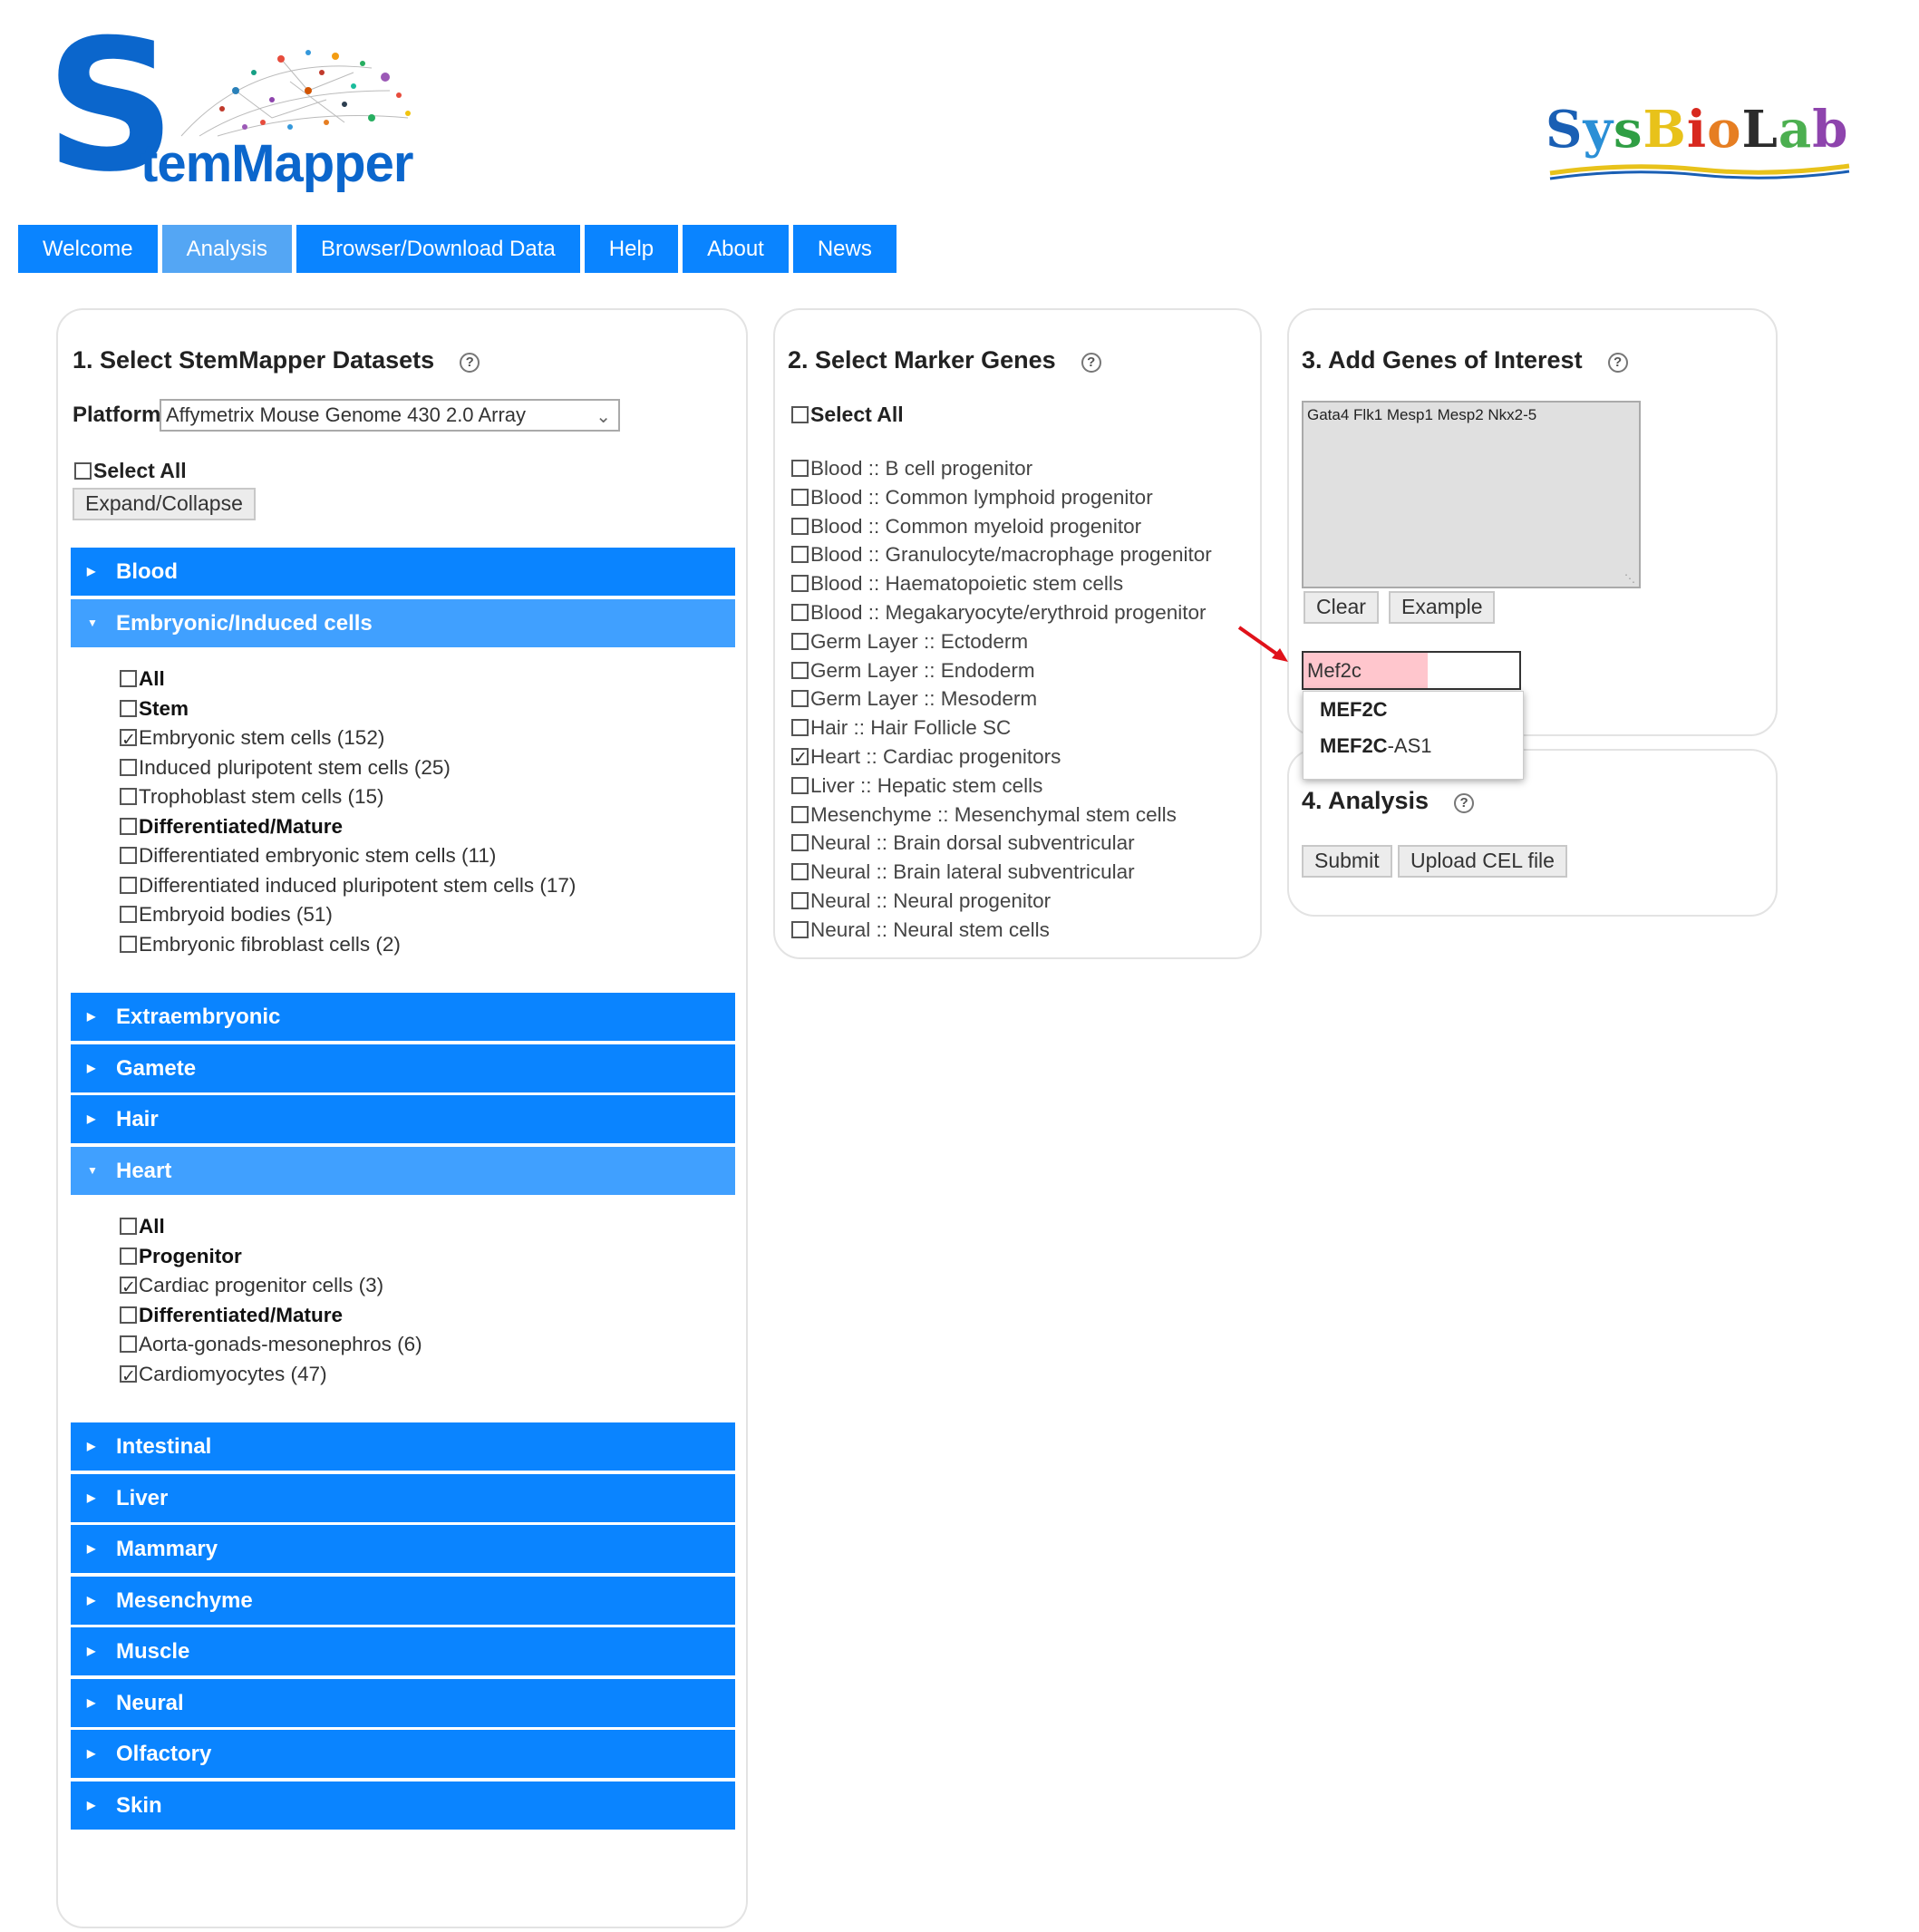 The image size is (1919, 1932). I want to click on marker-item: Blood :: Common lymphoid progenitor, so click(1001, 497).